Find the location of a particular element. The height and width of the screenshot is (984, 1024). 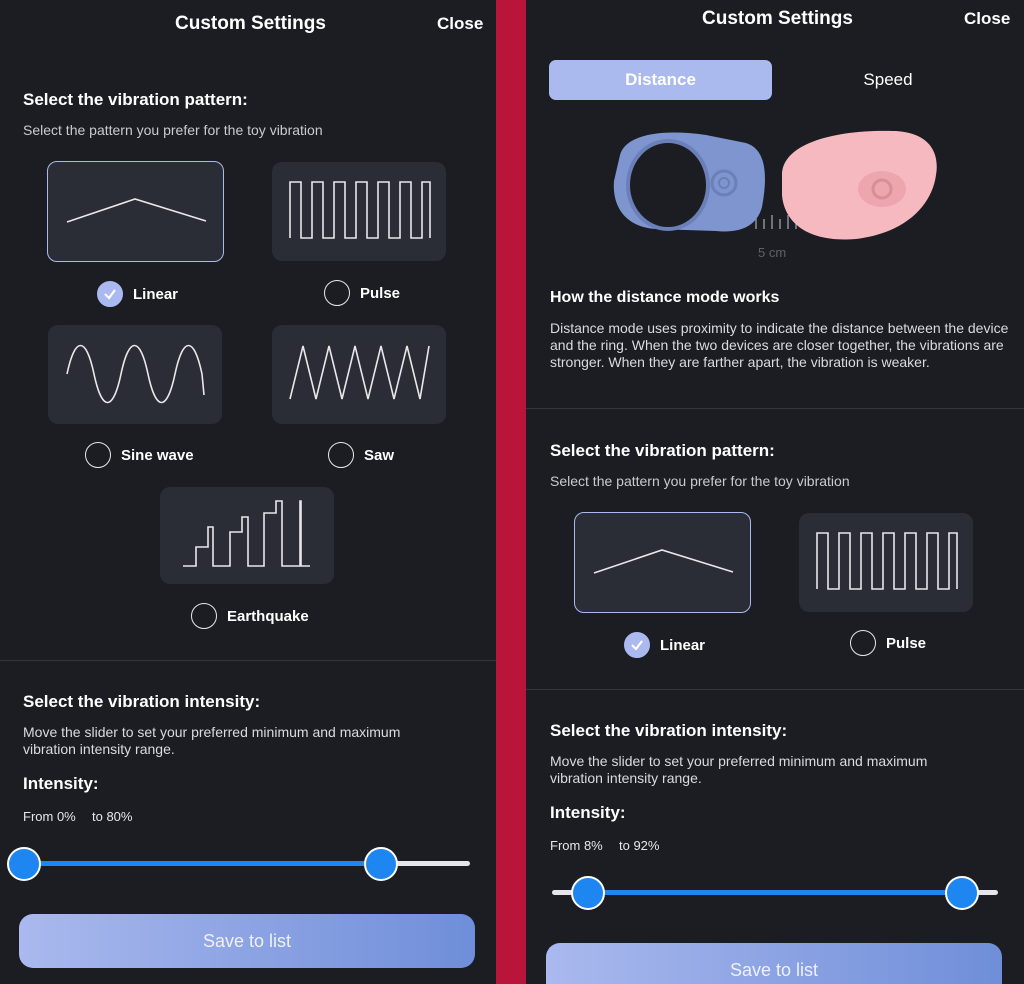

distance-label: 5 cm is located at coordinates (772, 252).